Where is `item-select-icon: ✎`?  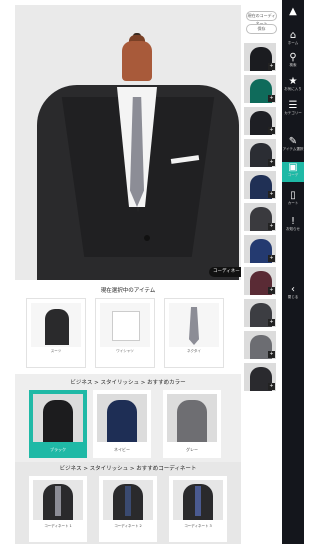
item-select-icon: ✎ is located at coordinates (293, 141).